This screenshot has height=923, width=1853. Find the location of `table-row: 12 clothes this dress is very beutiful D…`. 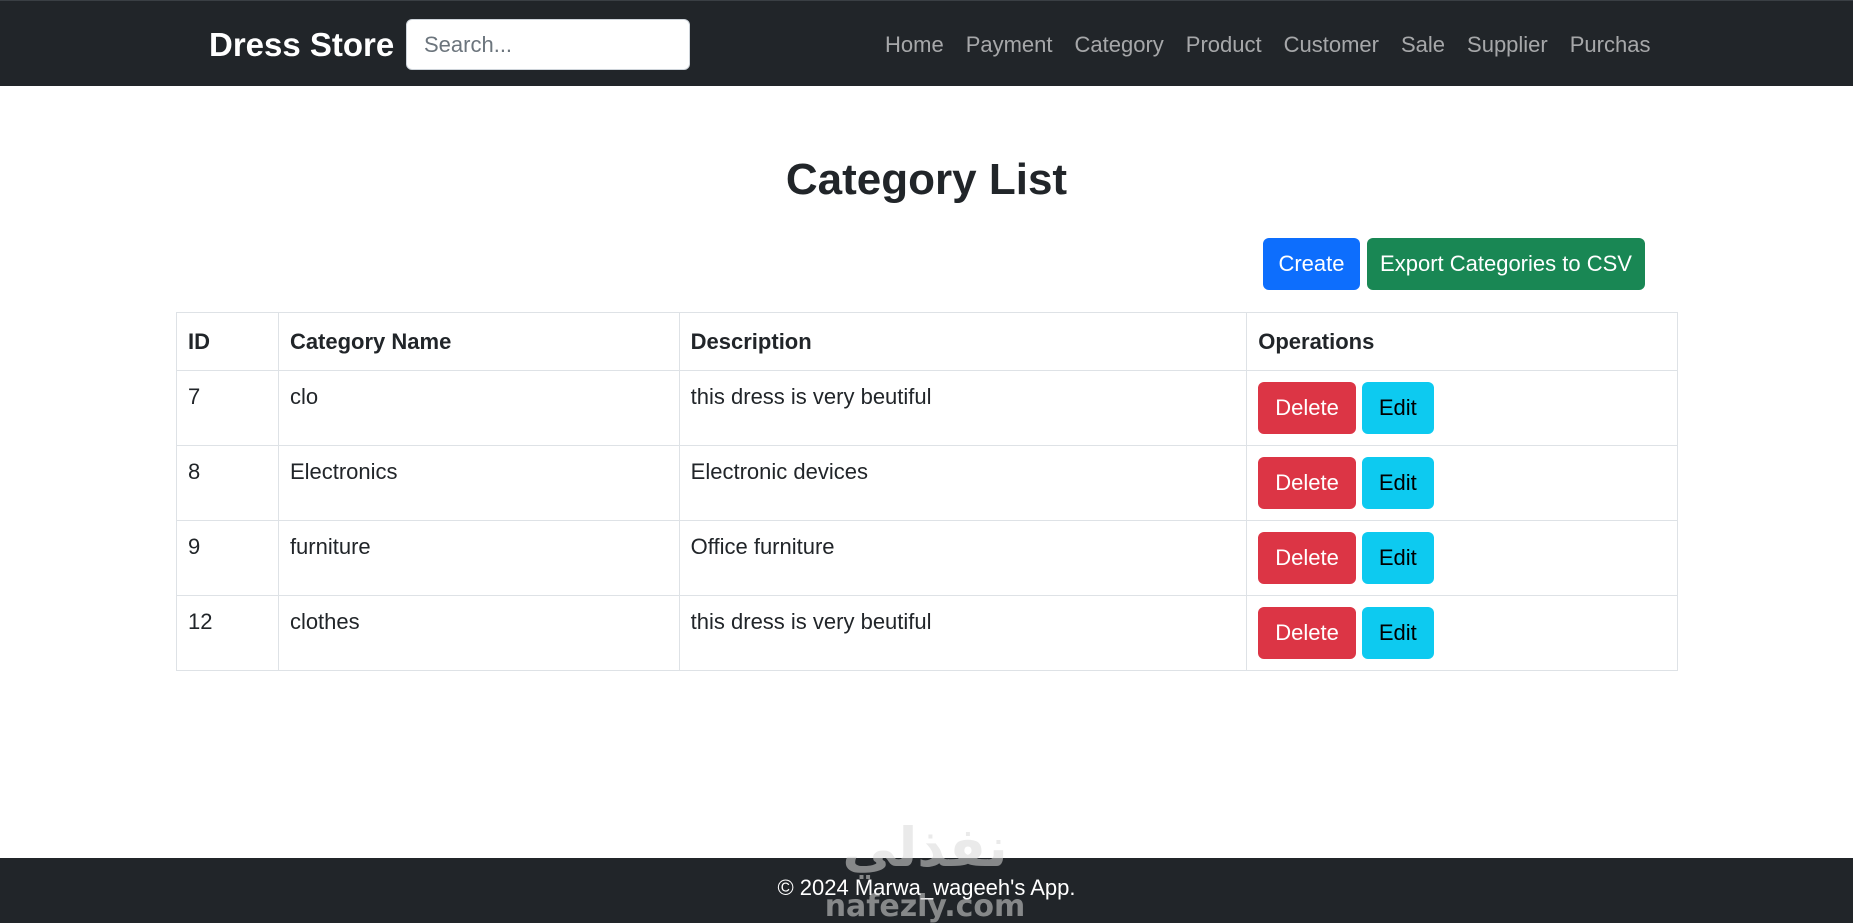

table-row: 12 clothes this dress is very beutiful D… is located at coordinates (927, 633).